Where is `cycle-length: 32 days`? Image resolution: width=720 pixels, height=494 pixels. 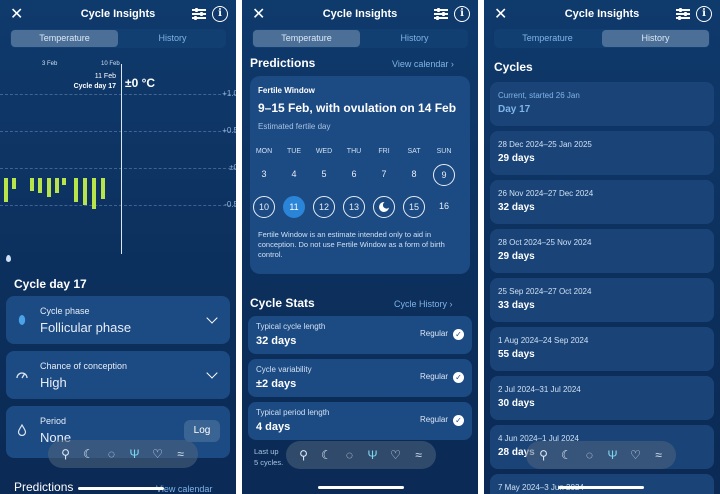
cycle-length: 32 days is located at coordinates (516, 207).